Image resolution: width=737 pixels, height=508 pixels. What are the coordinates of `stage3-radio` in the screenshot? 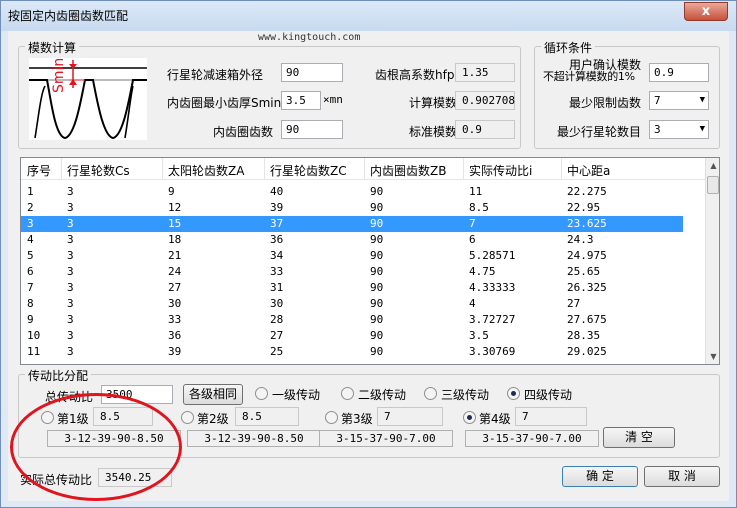 It's located at (430, 393).